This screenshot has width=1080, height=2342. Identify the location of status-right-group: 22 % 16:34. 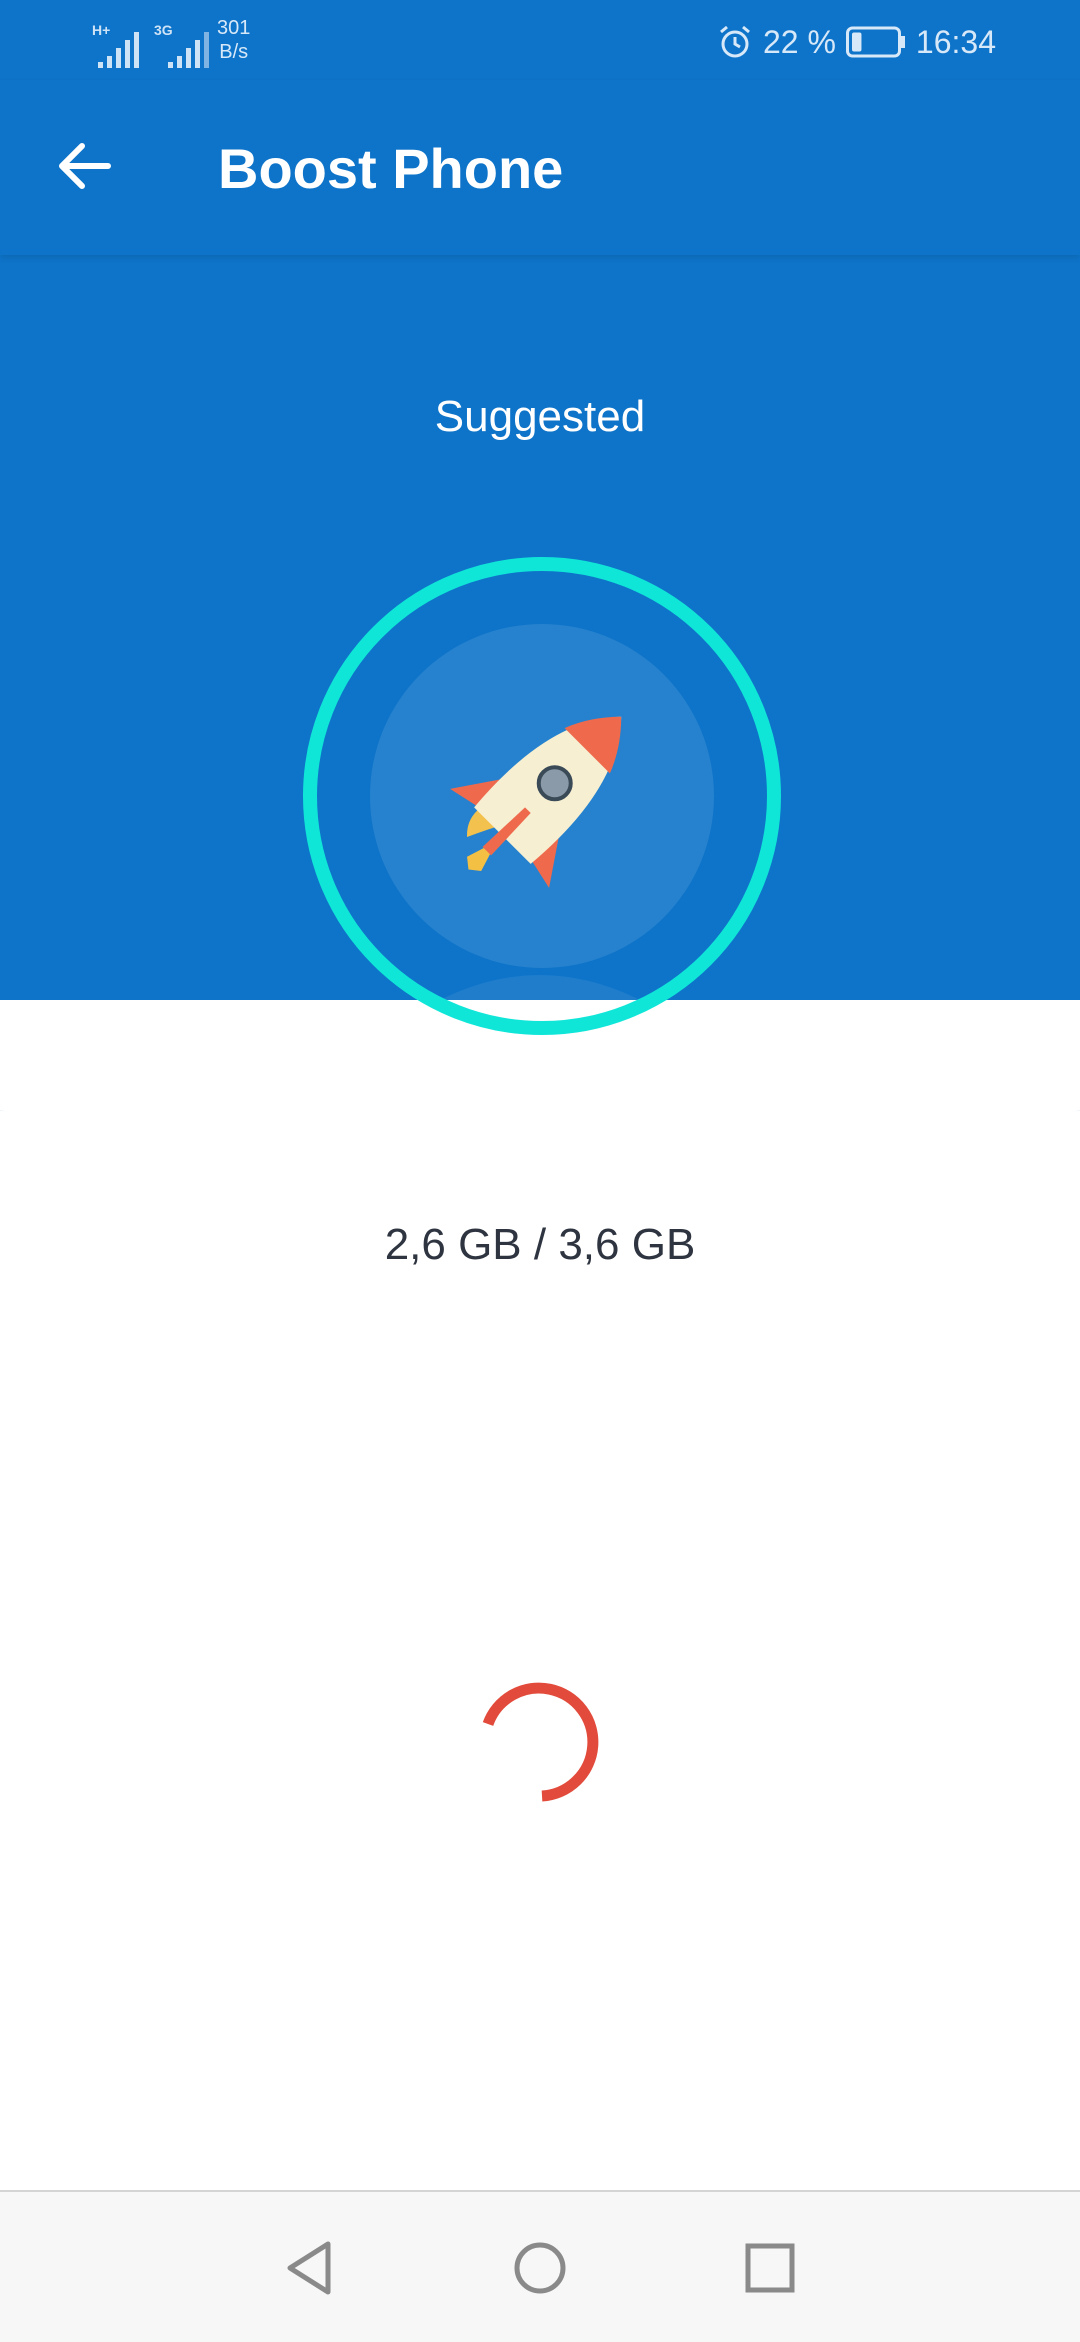
(856, 42).